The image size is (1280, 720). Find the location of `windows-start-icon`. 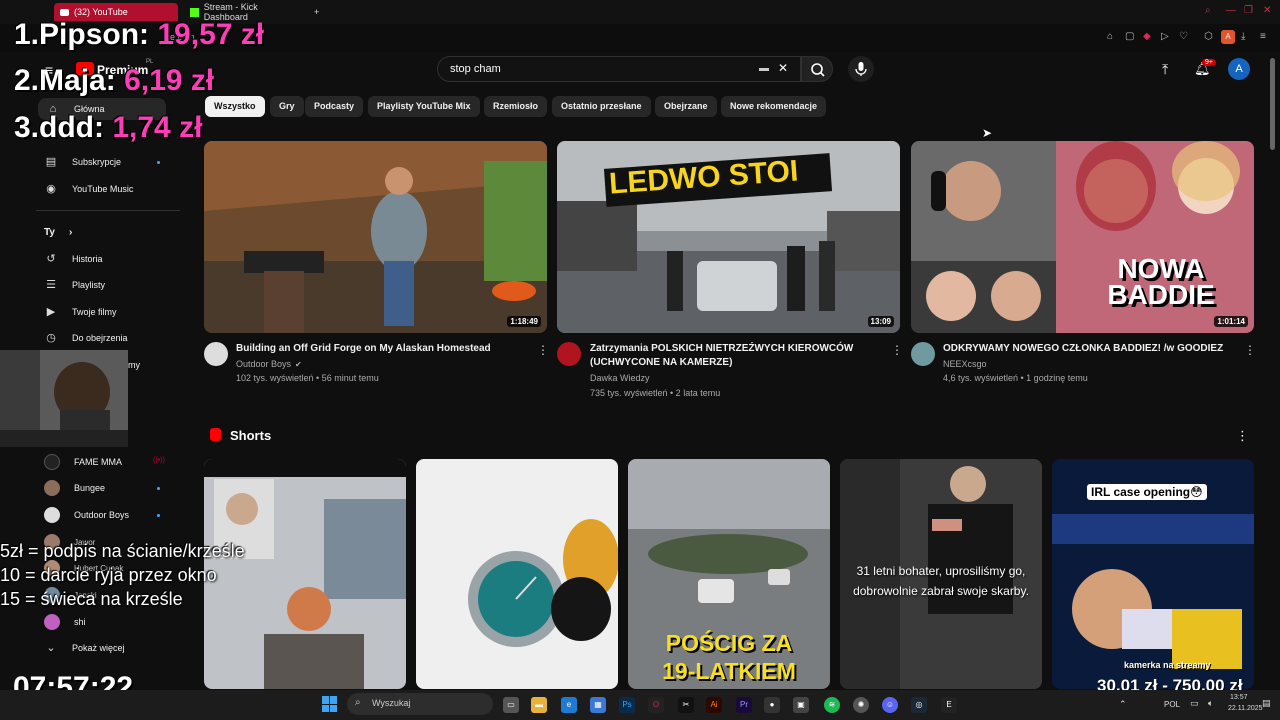

windows-start-icon is located at coordinates (330, 704).